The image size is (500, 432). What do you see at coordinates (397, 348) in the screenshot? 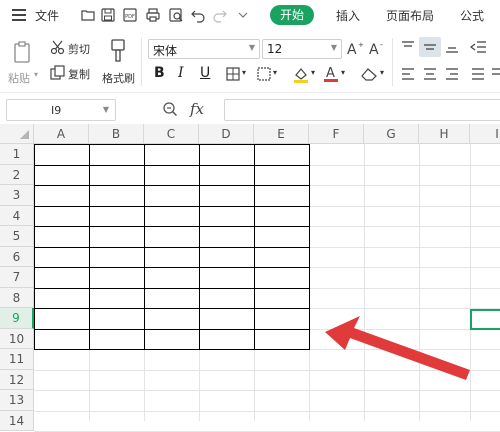
I see `annotation-arrow` at bounding box center [397, 348].